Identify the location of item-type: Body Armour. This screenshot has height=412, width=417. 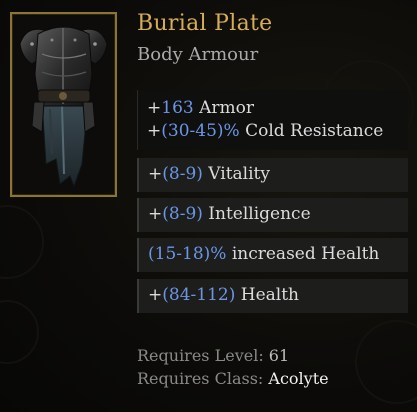
(198, 54).